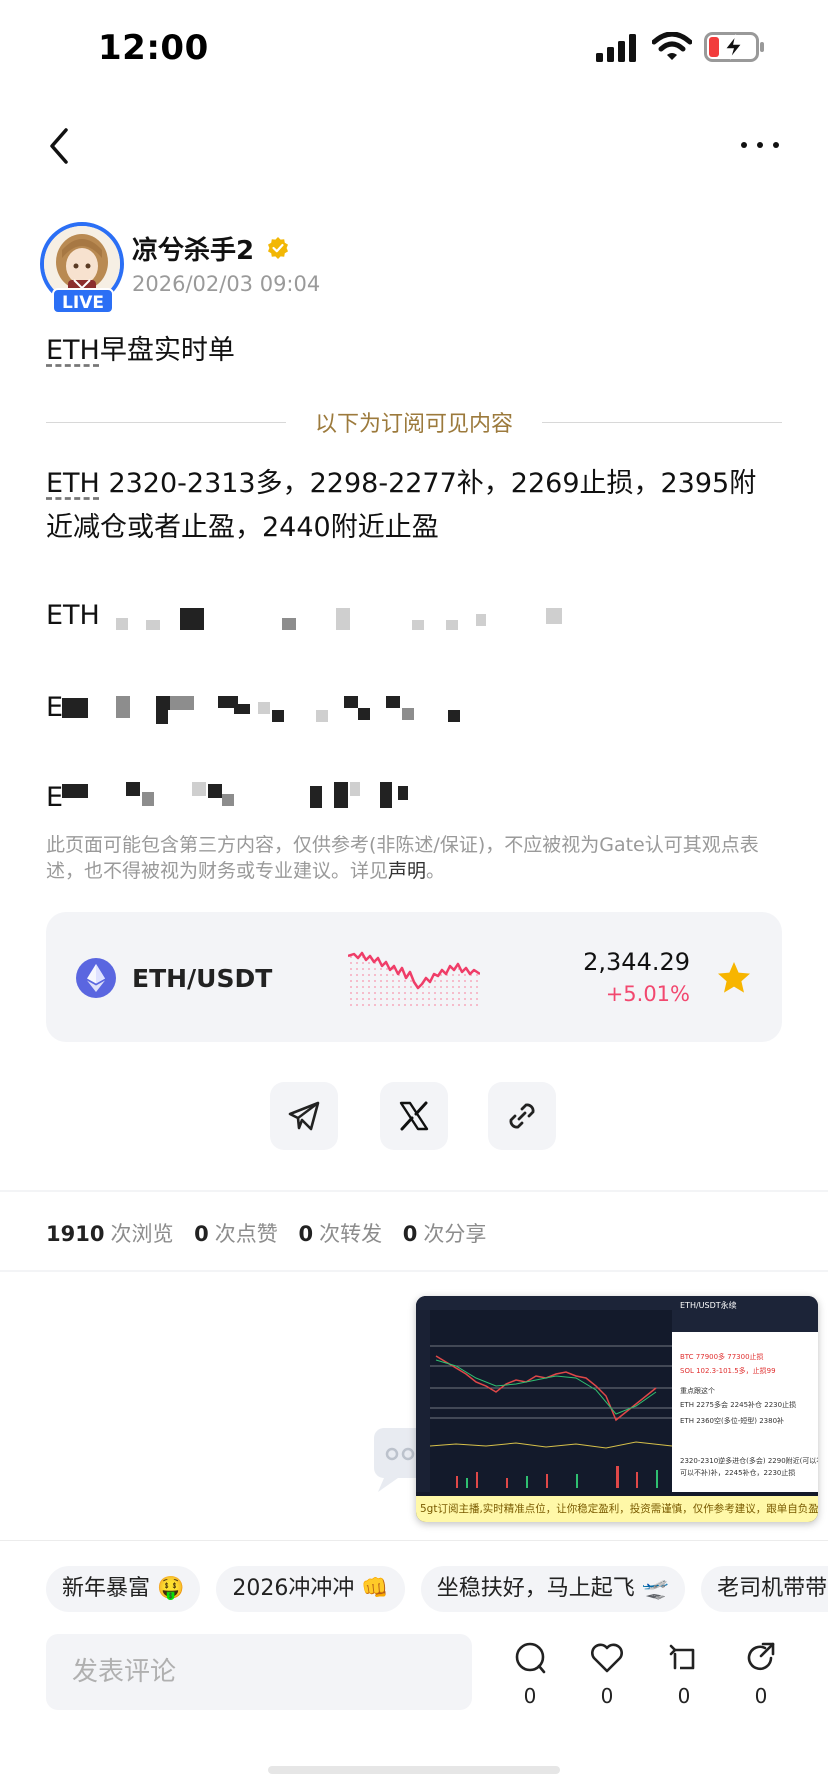 The height and width of the screenshot is (1792, 828). What do you see at coordinates (684, 1680) in the screenshot?
I see `repost-button: 0` at bounding box center [684, 1680].